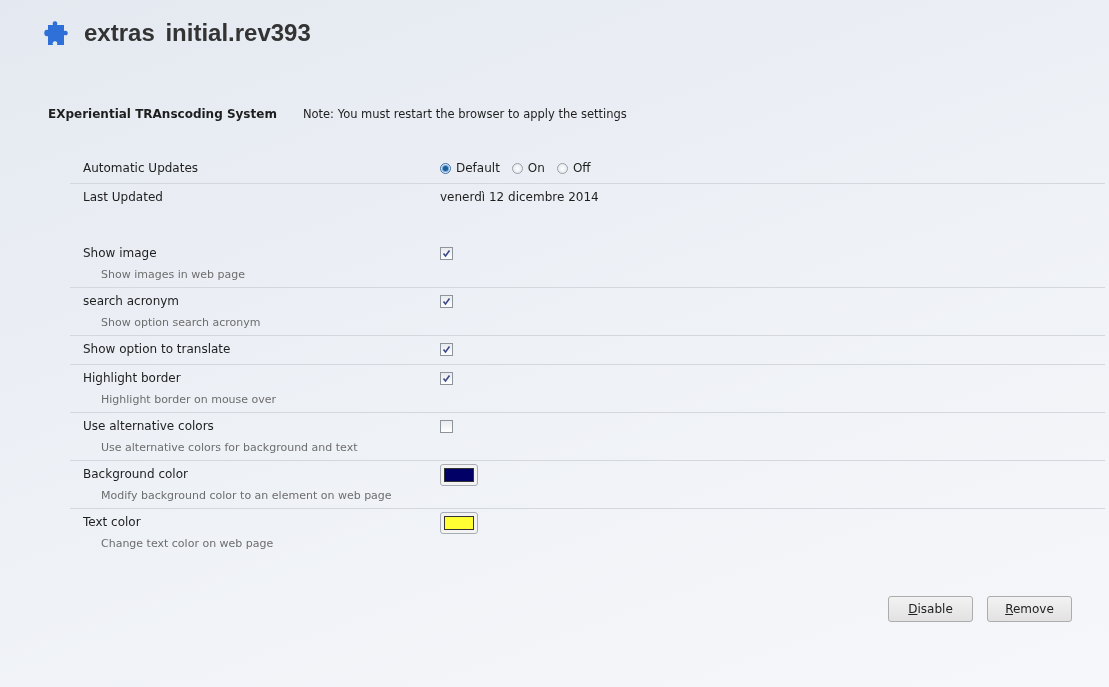 This screenshot has width=1109, height=687. What do you see at coordinates (173, 274) in the screenshot?
I see `setting-description: Show images in web page` at bounding box center [173, 274].